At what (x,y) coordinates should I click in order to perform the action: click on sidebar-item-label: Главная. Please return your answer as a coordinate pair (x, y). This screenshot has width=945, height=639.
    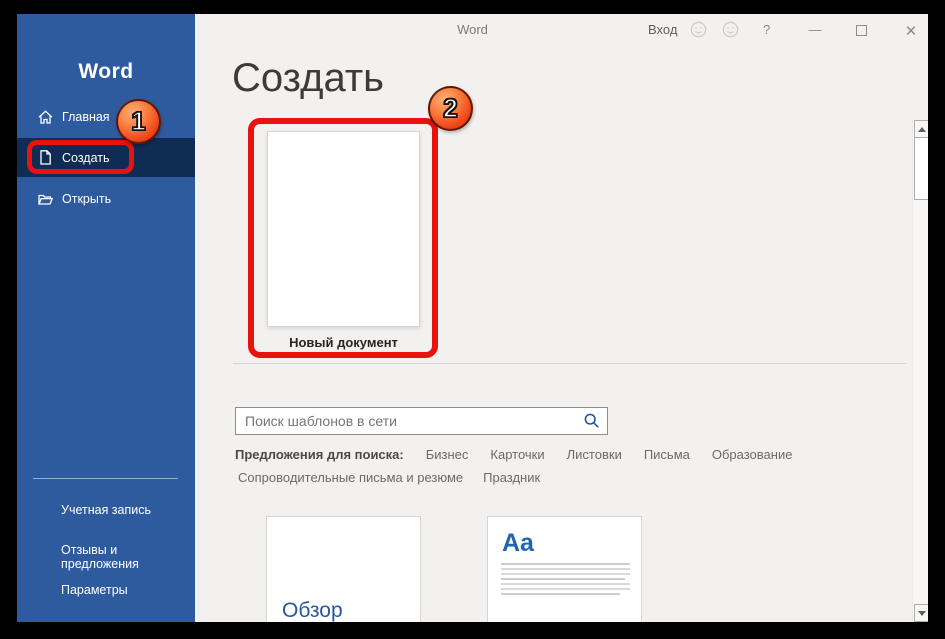
    Looking at the image, I should click on (86, 117).